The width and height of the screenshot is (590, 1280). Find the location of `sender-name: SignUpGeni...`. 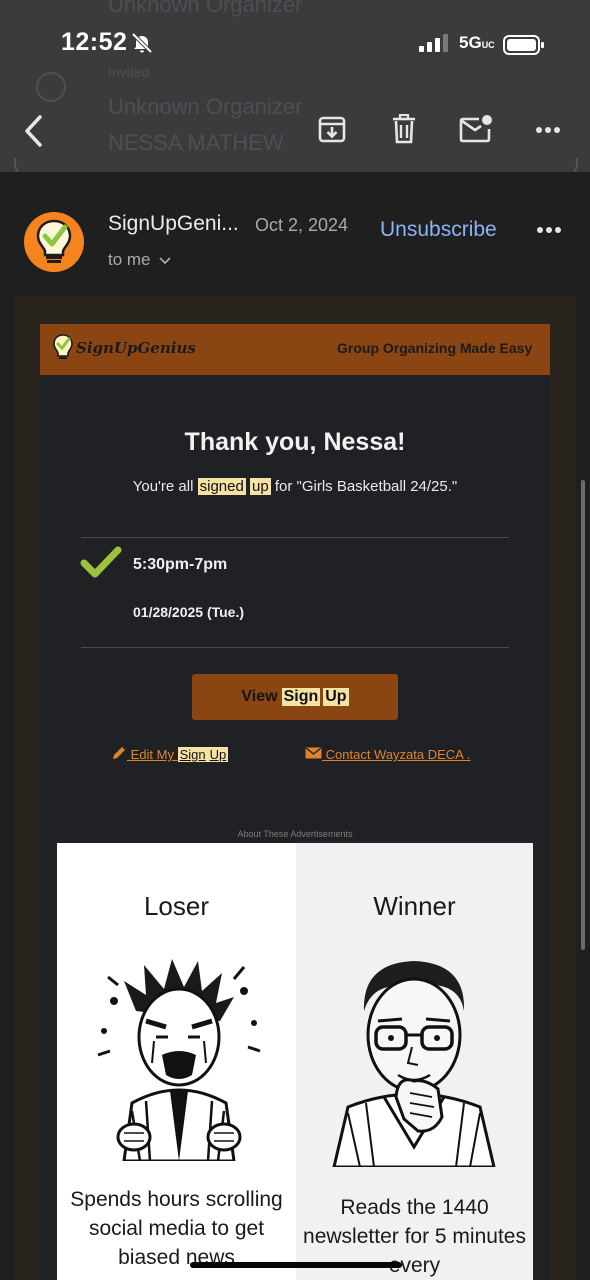

sender-name: SignUpGeni... is located at coordinates (173, 224).